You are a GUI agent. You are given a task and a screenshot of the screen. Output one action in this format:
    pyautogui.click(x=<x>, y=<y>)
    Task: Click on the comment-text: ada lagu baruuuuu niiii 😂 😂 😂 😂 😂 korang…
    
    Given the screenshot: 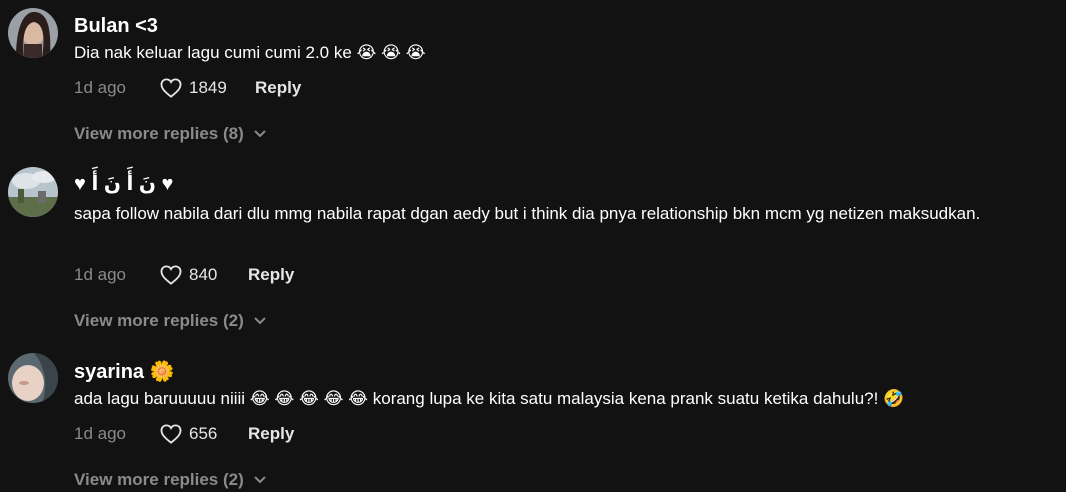 What is the action you would take?
    pyautogui.click(x=489, y=398)
    